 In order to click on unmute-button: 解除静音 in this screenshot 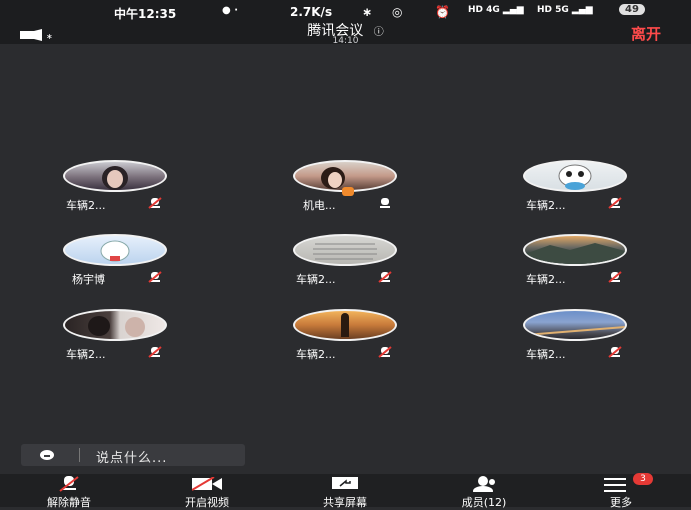, I will do `click(69, 491)`.